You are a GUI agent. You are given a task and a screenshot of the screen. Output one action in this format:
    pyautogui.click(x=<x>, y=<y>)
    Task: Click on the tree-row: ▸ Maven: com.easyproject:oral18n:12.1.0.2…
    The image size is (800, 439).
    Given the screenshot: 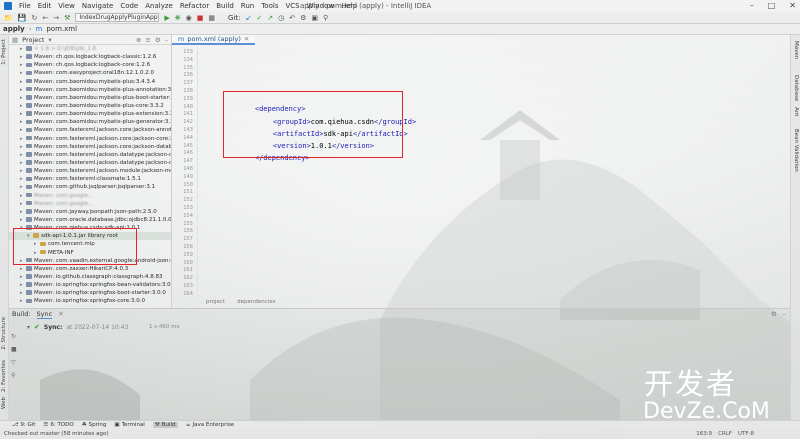 What is the action you would take?
    pyautogui.click(x=90, y=73)
    